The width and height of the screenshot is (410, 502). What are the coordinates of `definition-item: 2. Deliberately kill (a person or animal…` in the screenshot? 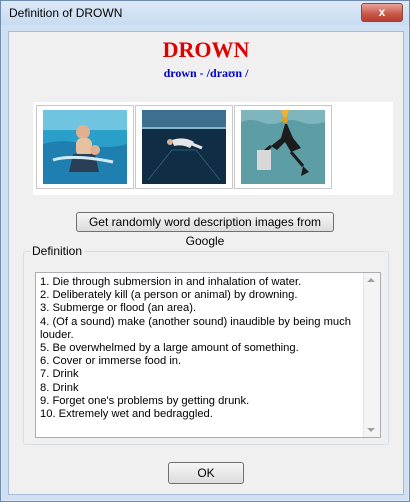 It's located at (169, 295).